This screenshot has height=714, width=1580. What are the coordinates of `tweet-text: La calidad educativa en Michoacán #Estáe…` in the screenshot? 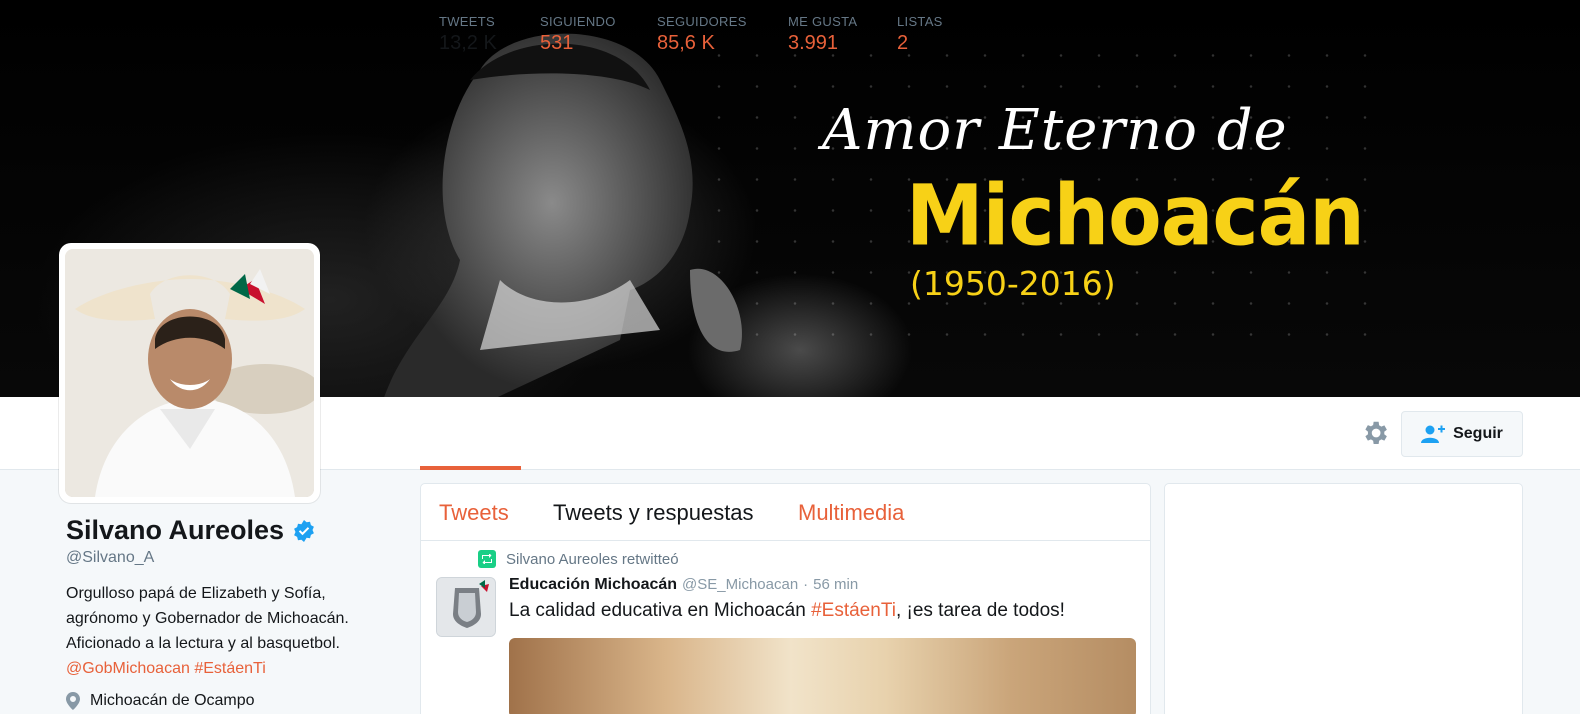 It's located at (787, 611).